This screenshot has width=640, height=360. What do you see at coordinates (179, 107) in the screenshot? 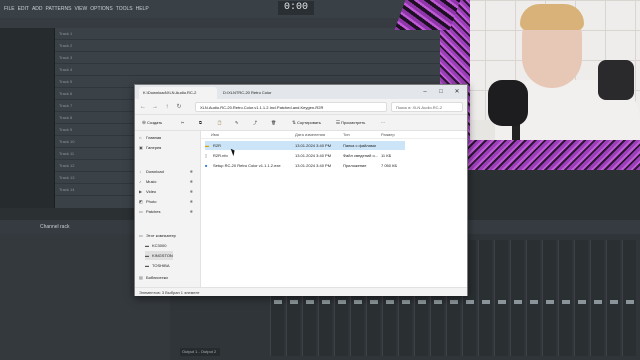
I see `refresh-icon: ↻` at bounding box center [179, 107].